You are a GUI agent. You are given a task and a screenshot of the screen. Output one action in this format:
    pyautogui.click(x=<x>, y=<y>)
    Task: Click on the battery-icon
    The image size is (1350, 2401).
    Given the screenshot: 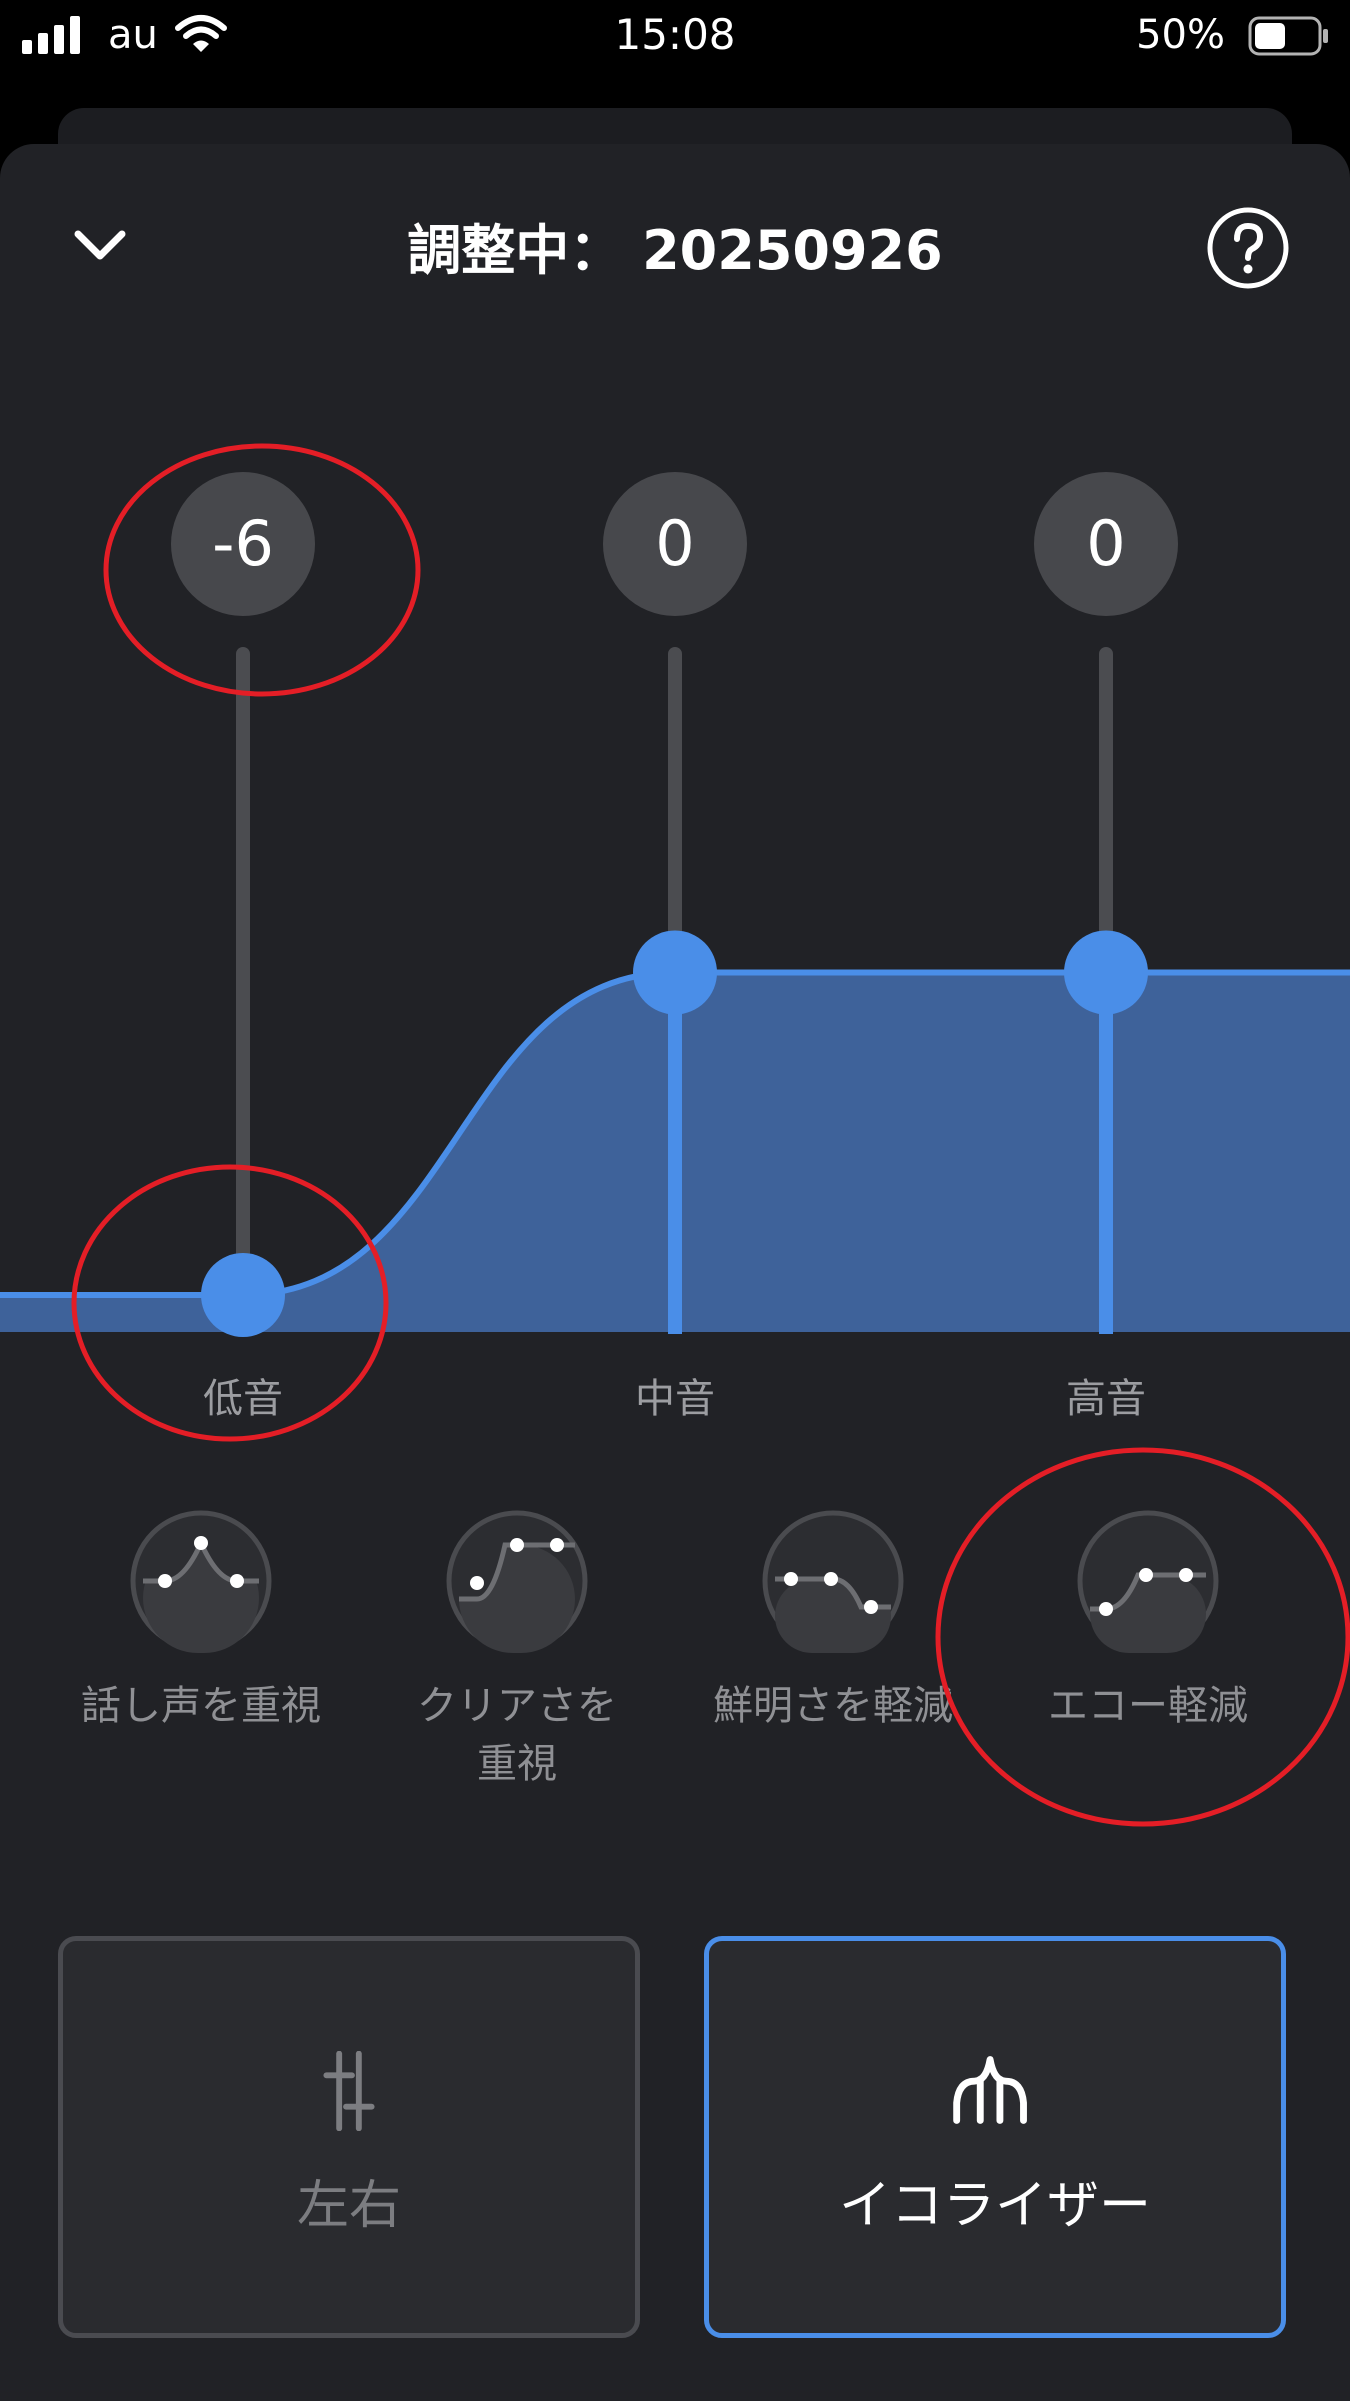 What is the action you would take?
    pyautogui.click(x=1288, y=36)
    